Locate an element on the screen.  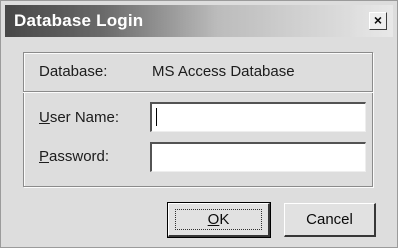
user-name-mnemonic: U is located at coordinates (44, 117).